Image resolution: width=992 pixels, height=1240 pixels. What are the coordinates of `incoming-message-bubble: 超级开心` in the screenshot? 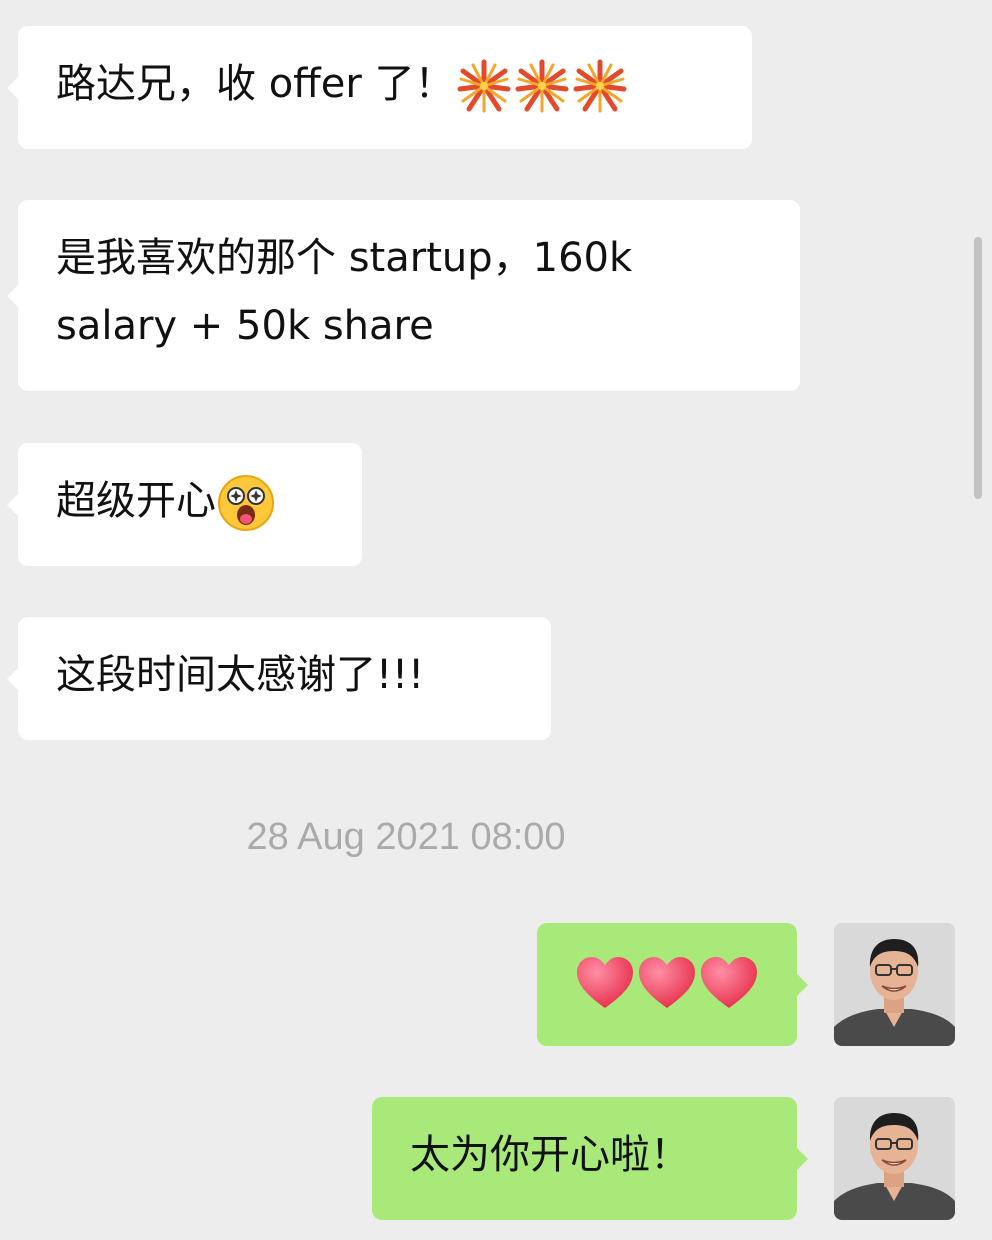 It's located at (184, 504).